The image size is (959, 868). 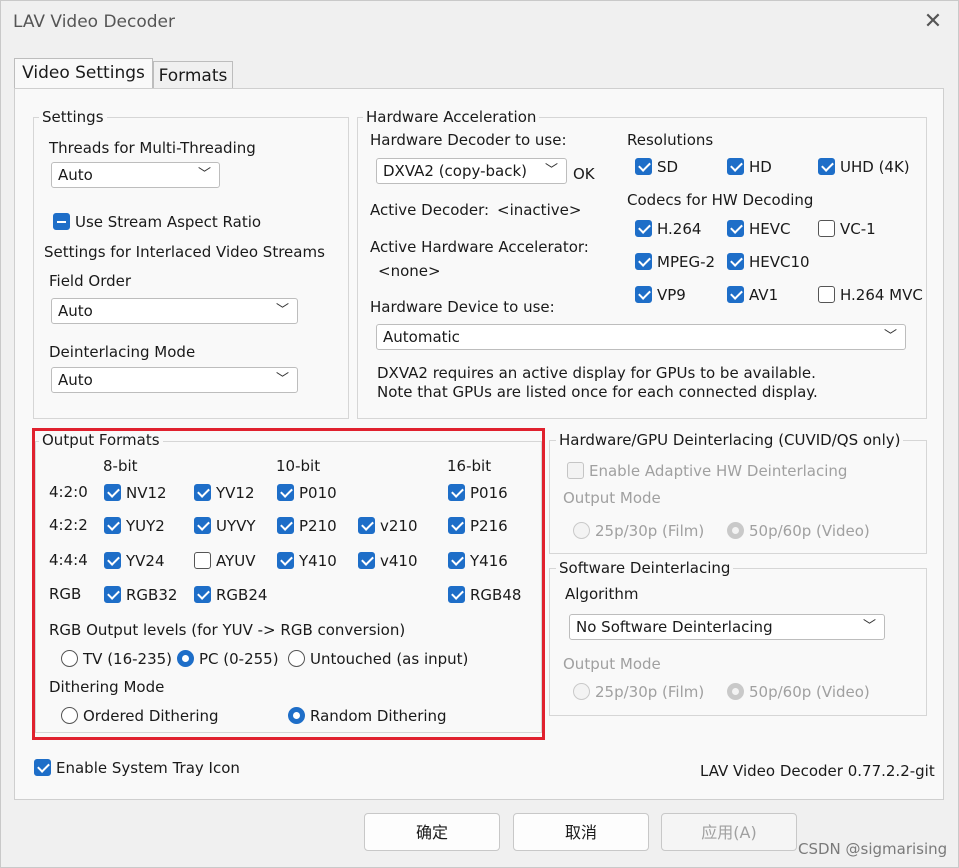 What do you see at coordinates (720, 200) in the screenshot?
I see `codecs-label: Codecs for HW Decoding` at bounding box center [720, 200].